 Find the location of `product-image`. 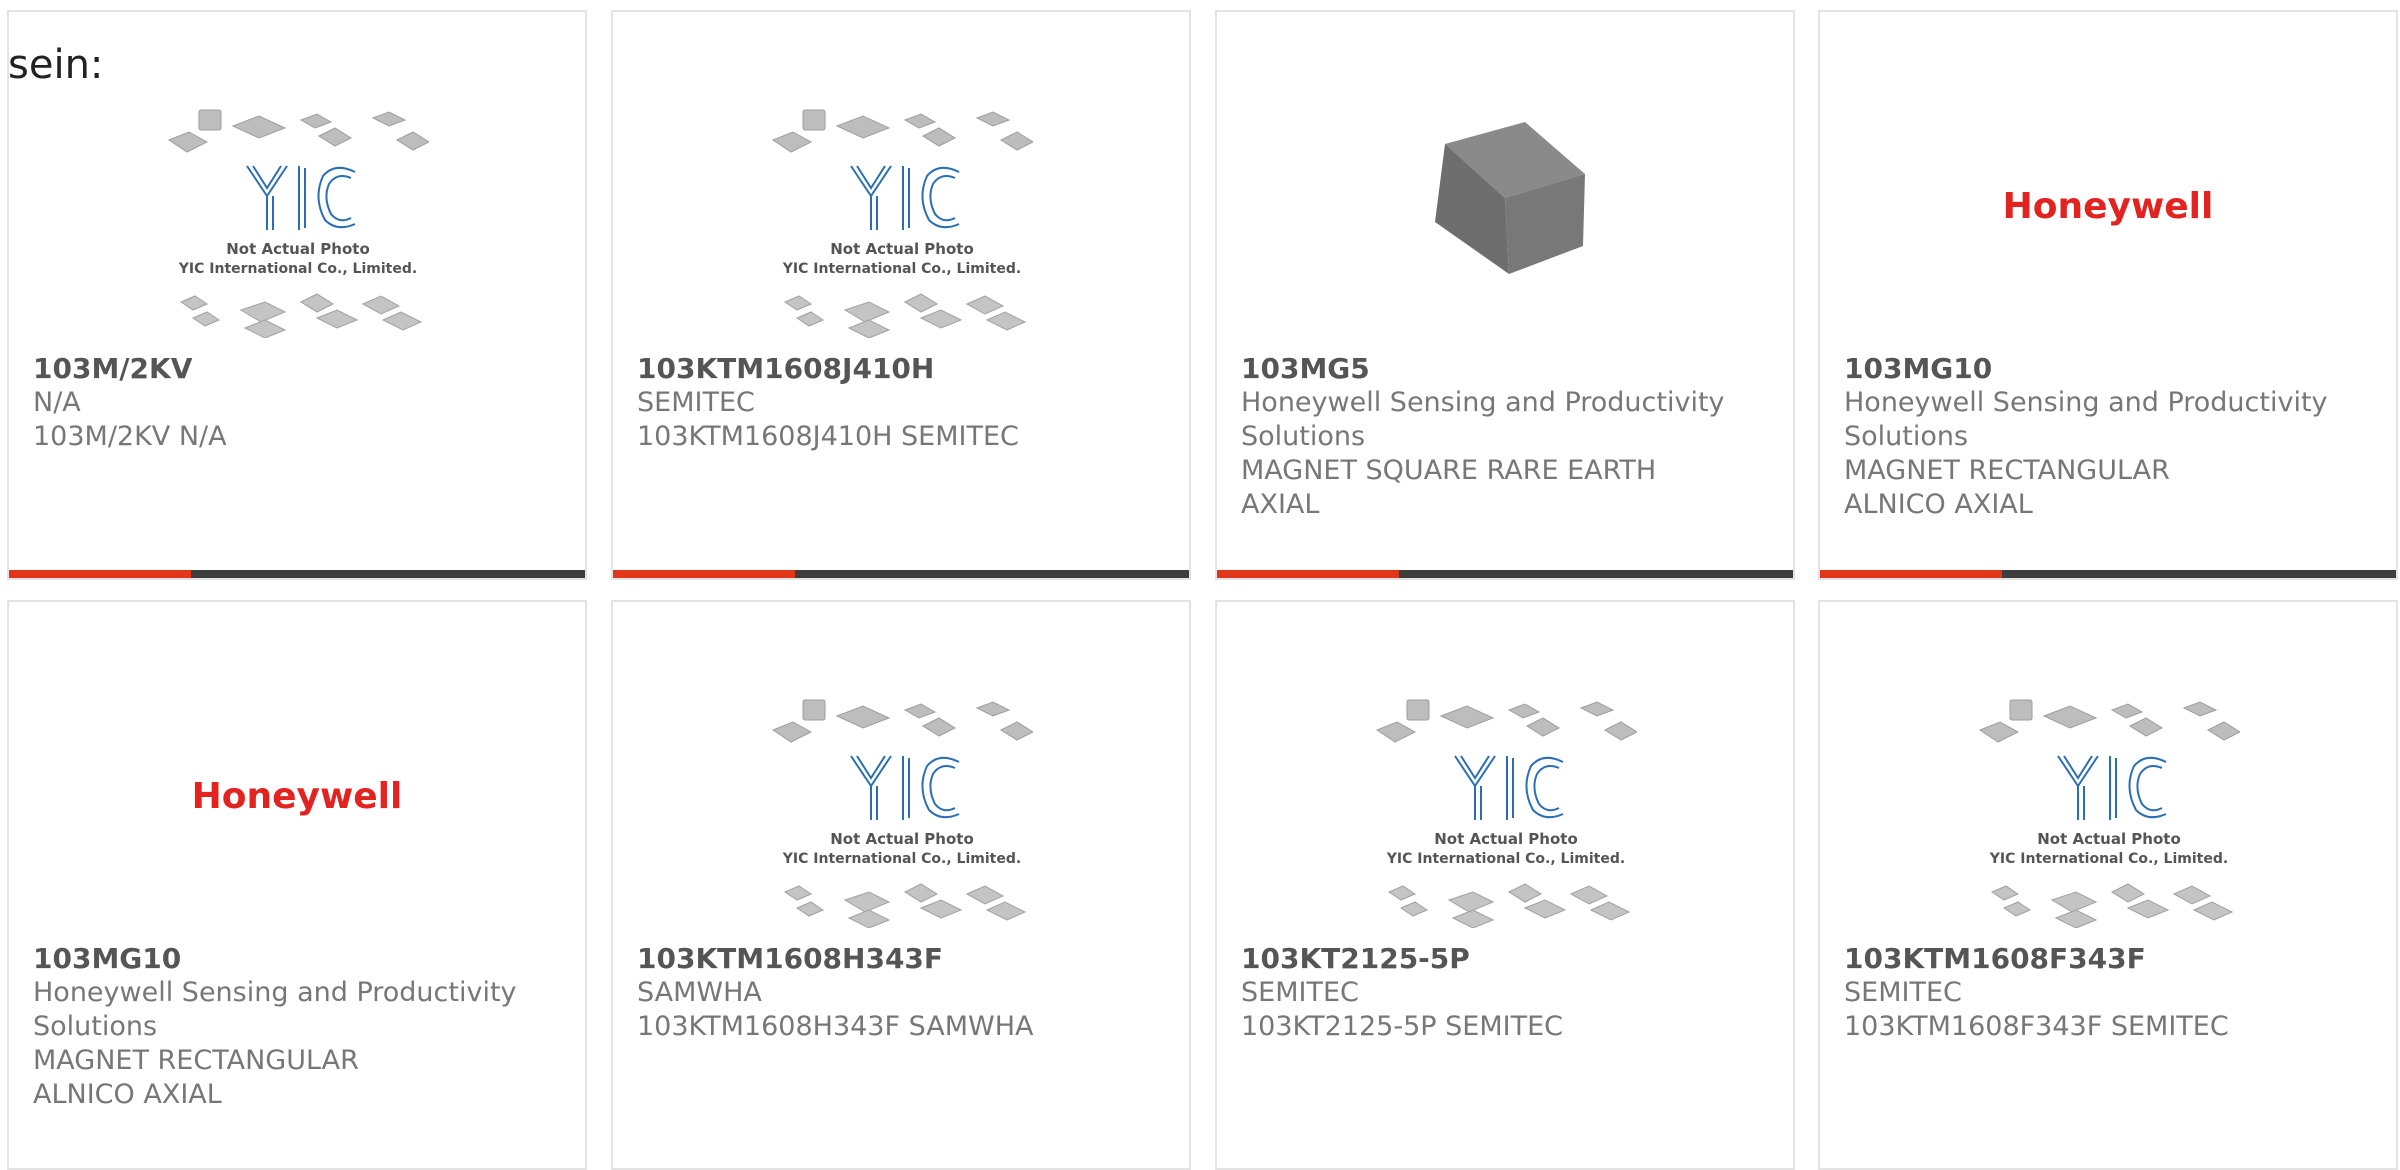

product-image is located at coordinates (1505, 224).